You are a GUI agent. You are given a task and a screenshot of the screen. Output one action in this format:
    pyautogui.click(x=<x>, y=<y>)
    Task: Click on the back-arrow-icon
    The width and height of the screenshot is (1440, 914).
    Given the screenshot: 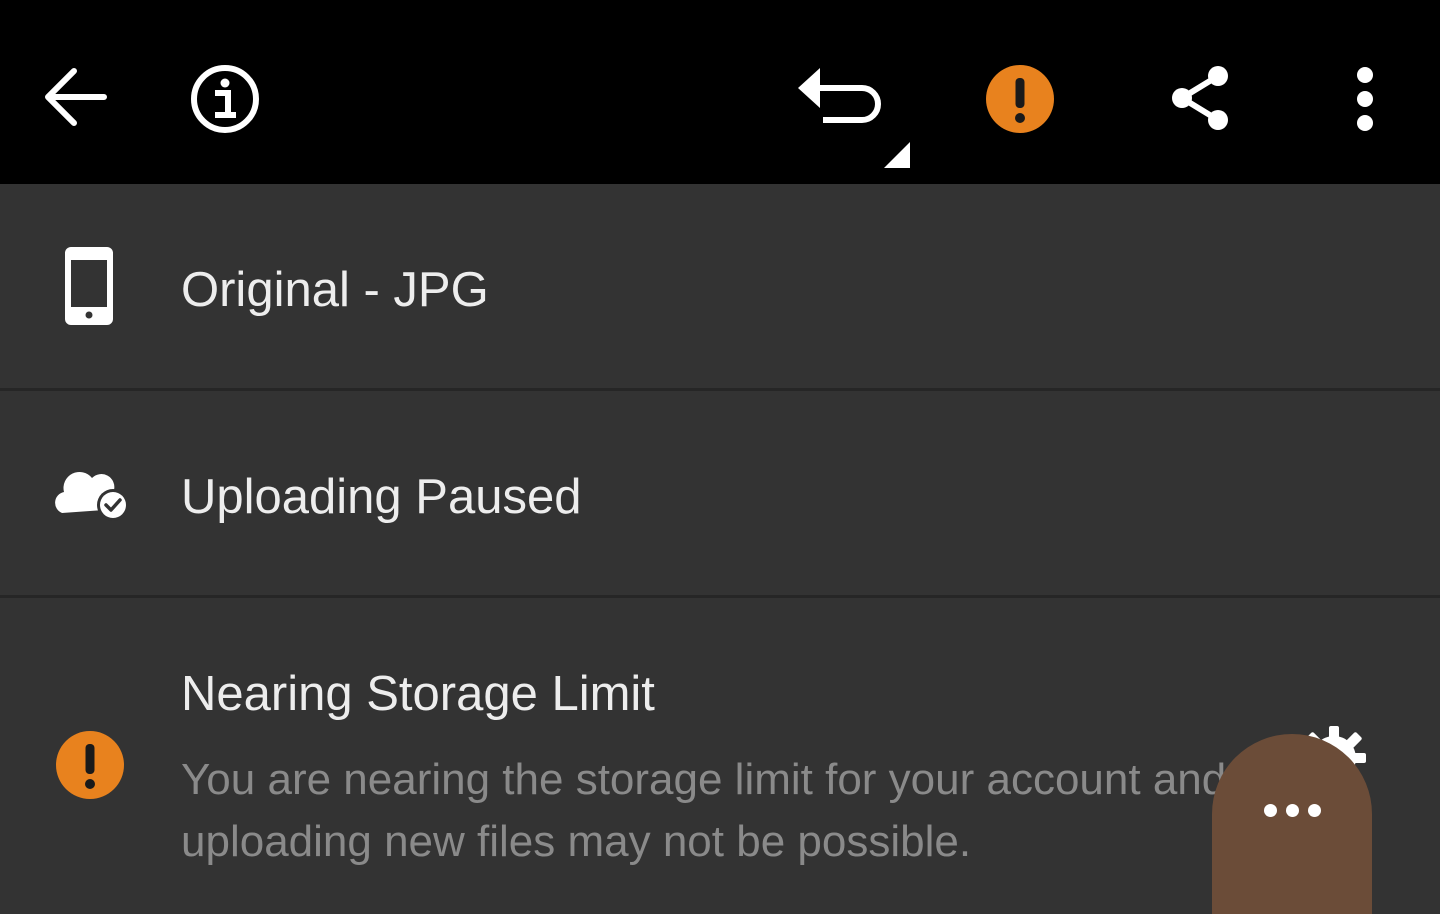 What is the action you would take?
    pyautogui.click(x=76, y=97)
    